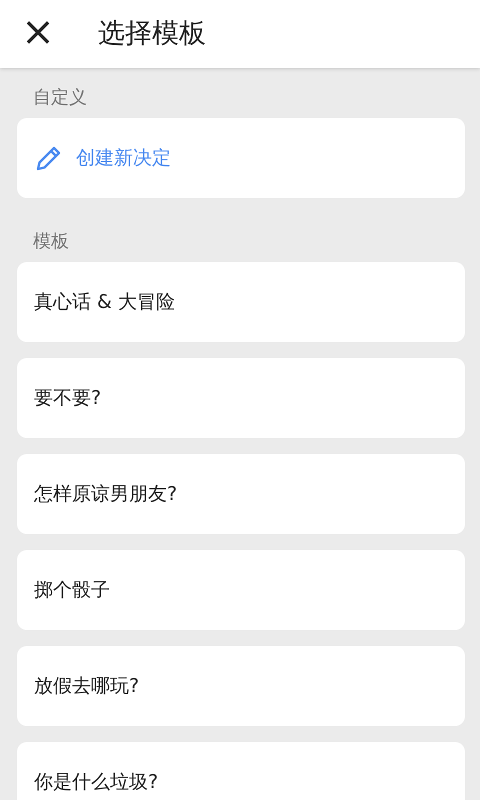 This screenshot has height=800, width=480. I want to click on template-item: 怎样原谅男朋友?, so click(241, 494).